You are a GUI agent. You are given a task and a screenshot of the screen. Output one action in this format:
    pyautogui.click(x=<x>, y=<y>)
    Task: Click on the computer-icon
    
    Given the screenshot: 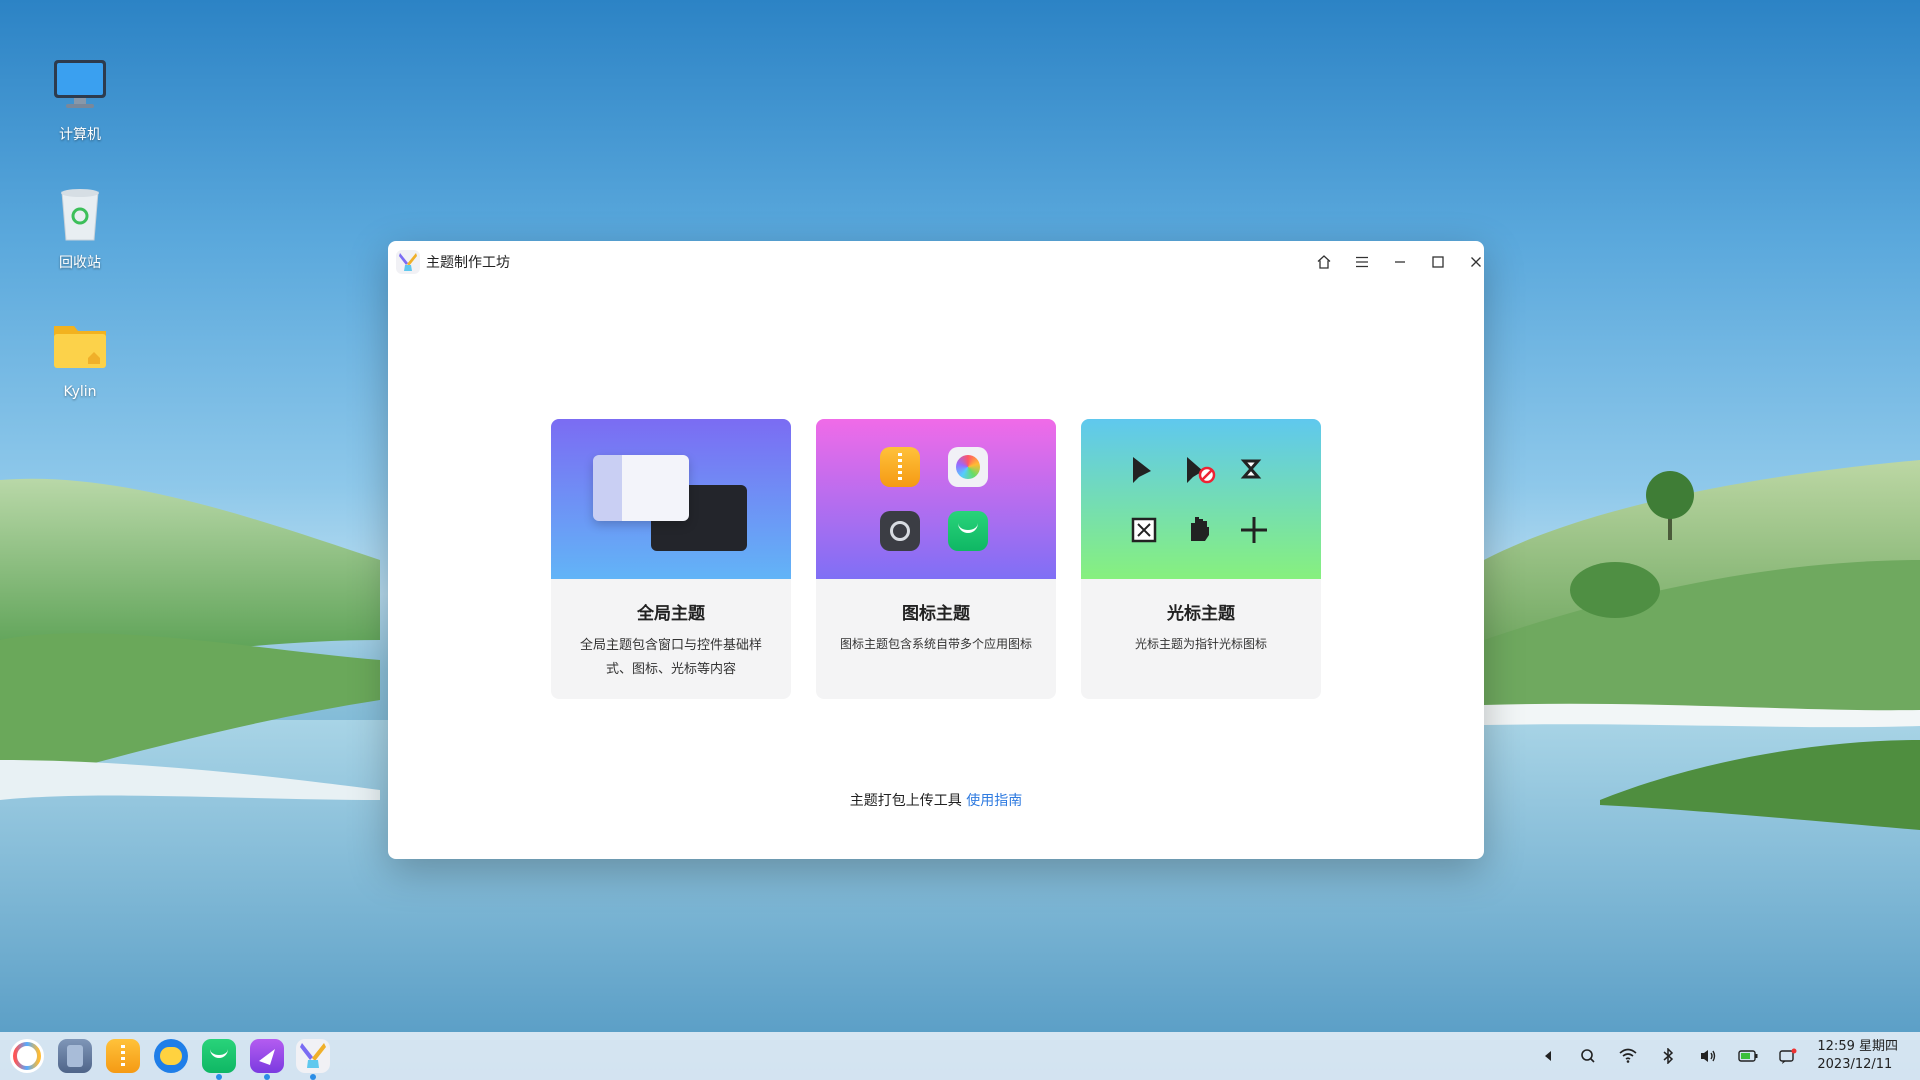 What is the action you would take?
    pyautogui.click(x=80, y=86)
    